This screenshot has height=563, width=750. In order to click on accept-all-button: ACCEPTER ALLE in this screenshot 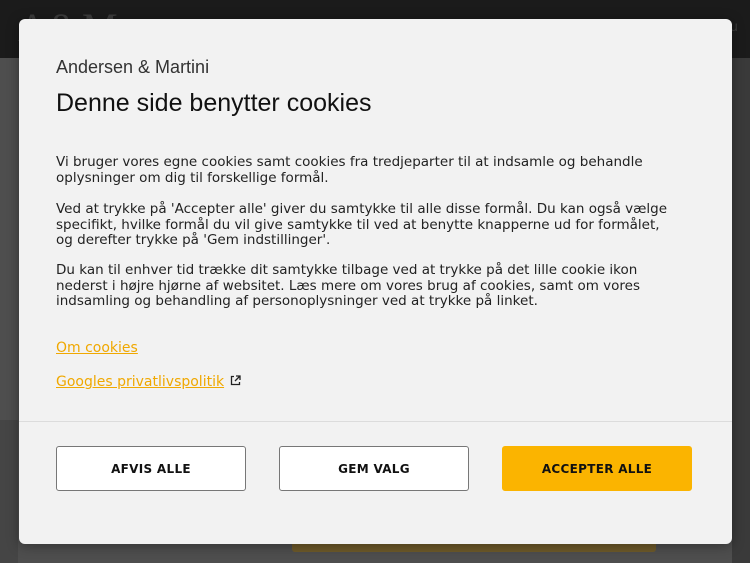, I will do `click(597, 468)`.